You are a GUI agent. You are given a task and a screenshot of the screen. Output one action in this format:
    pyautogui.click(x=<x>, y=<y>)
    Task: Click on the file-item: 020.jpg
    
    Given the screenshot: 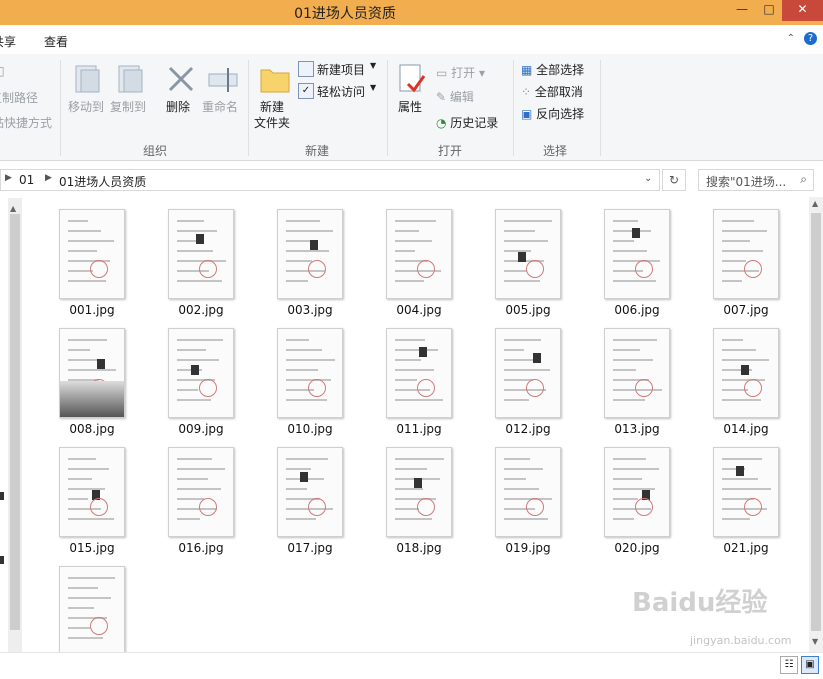 What is the action you would take?
    pyautogui.click(x=637, y=495)
    